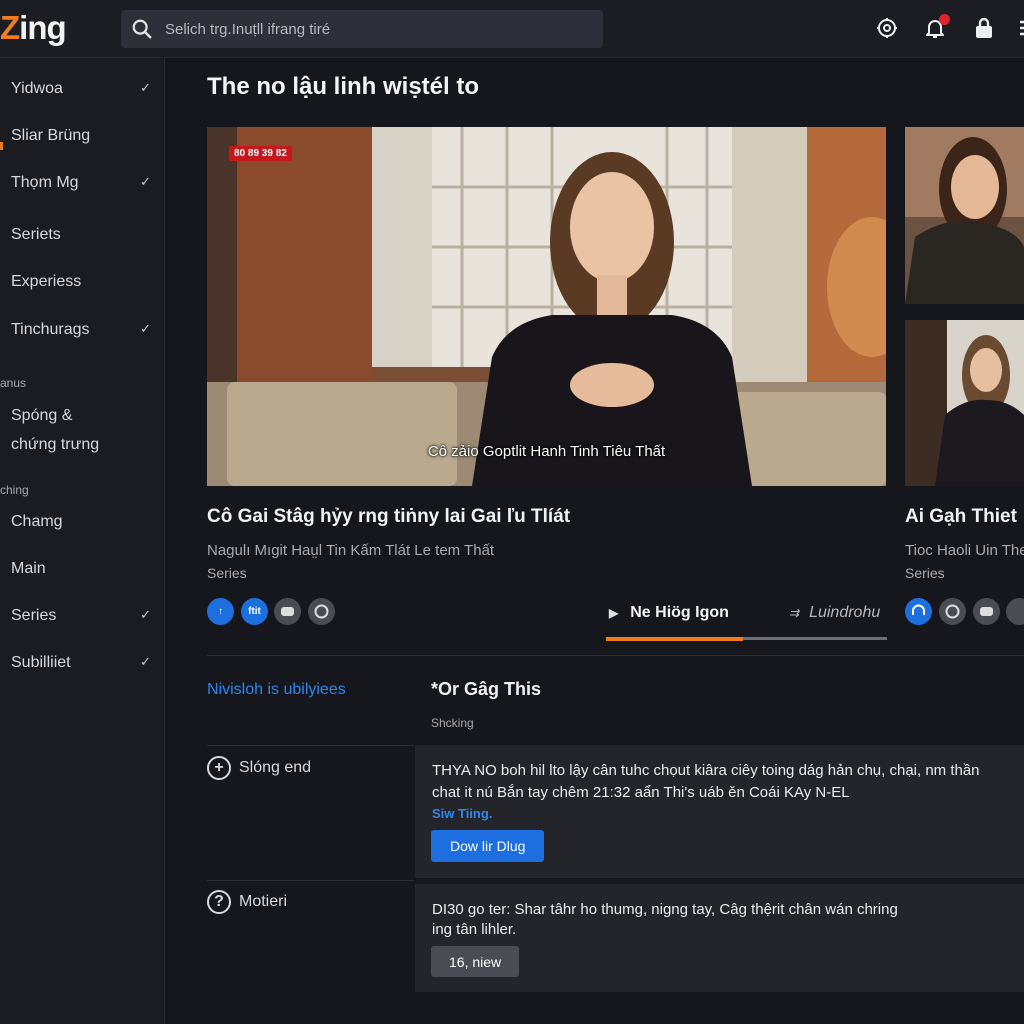 The height and width of the screenshot is (1024, 1024). I want to click on side-video-meta: Tioc Haoli Uin The, so click(964, 550).